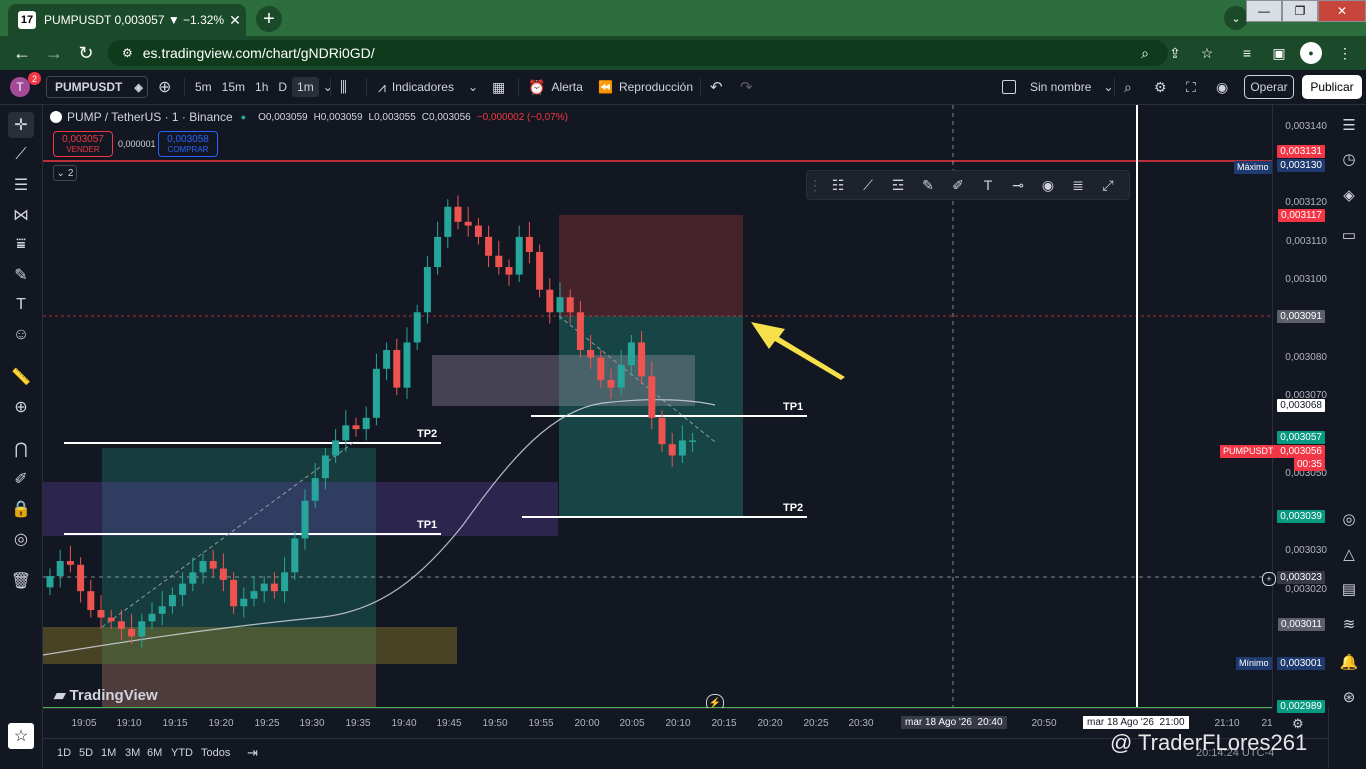 Image resolution: width=1366 pixels, height=769 pixels. Describe the element at coordinates (498, 87) in the screenshot. I see `templates-icon: ▦` at that location.